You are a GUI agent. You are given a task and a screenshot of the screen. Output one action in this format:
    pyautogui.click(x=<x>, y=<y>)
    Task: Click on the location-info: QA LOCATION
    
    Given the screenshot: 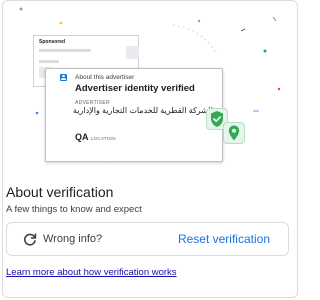 What is the action you would take?
    pyautogui.click(x=95, y=137)
    